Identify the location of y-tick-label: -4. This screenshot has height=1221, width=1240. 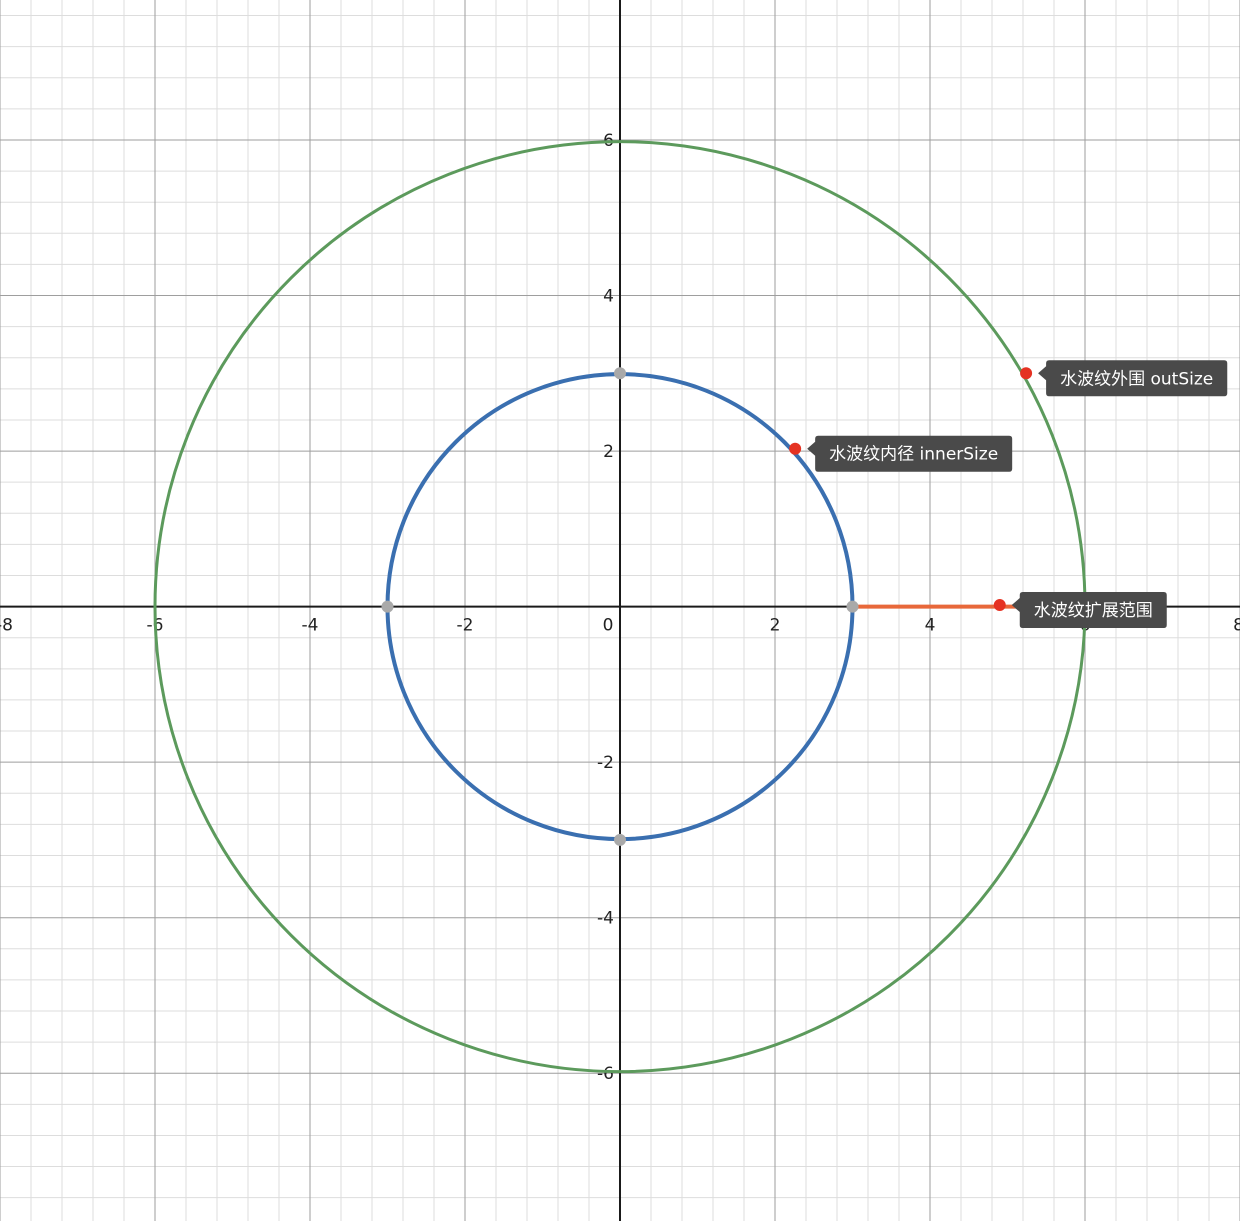
(605, 919).